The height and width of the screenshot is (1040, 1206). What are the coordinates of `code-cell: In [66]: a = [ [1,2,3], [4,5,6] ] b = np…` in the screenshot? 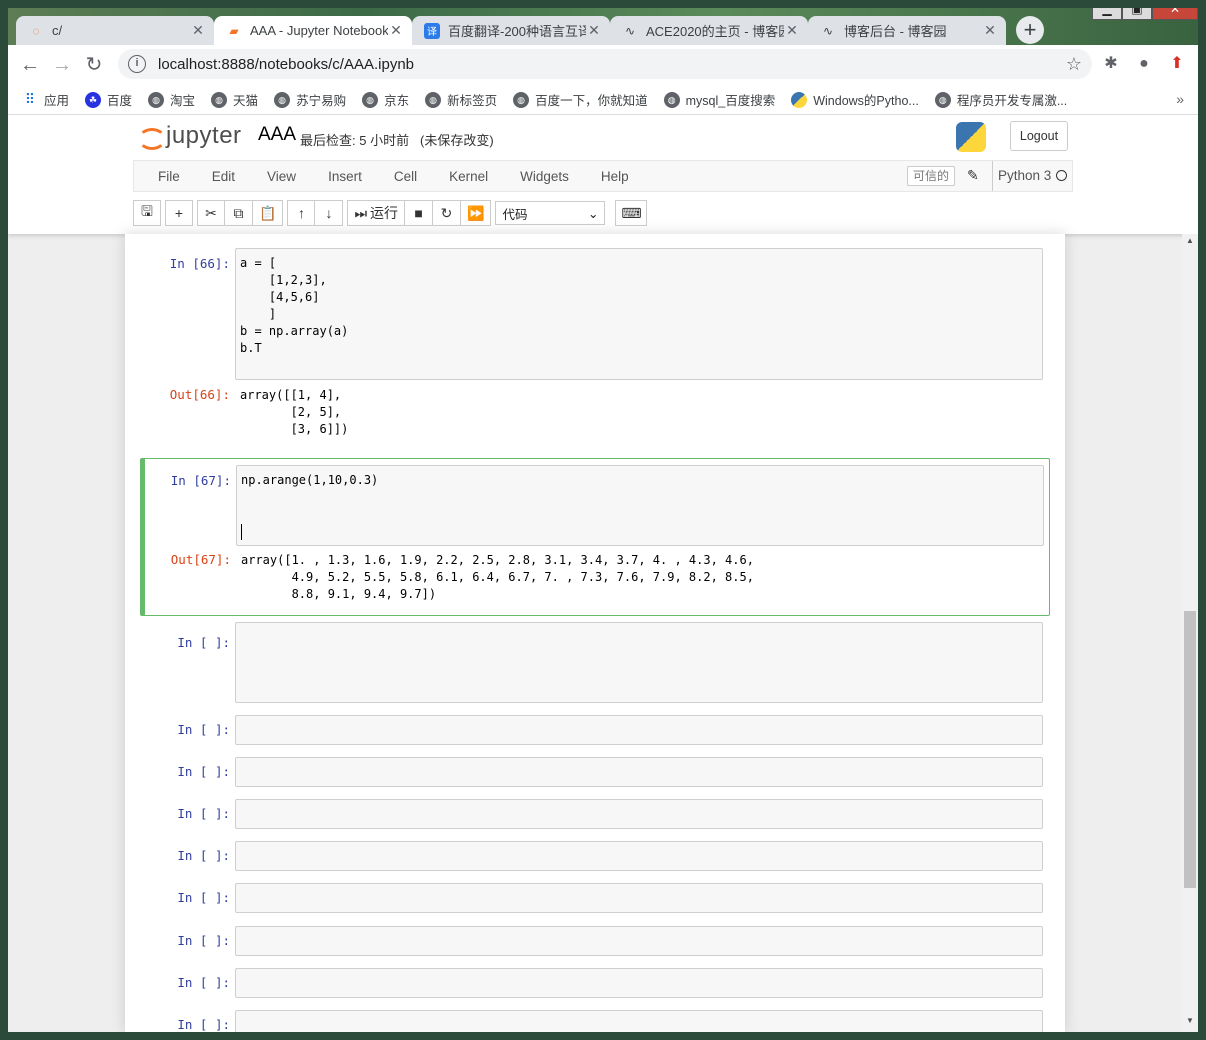 It's located at (594, 346).